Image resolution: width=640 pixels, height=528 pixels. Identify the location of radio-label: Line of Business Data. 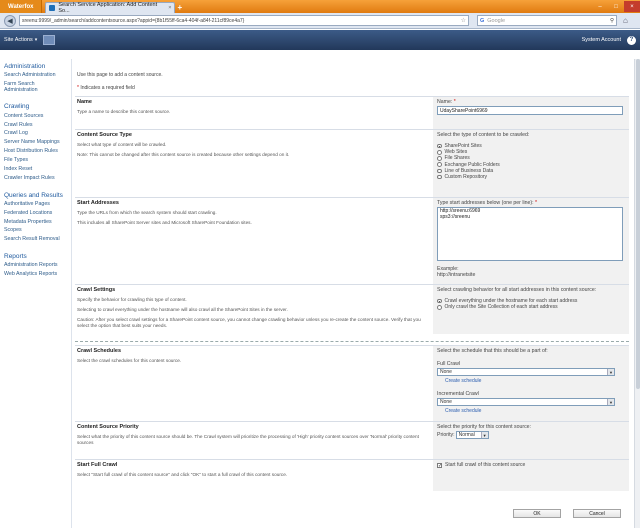
(469, 170).